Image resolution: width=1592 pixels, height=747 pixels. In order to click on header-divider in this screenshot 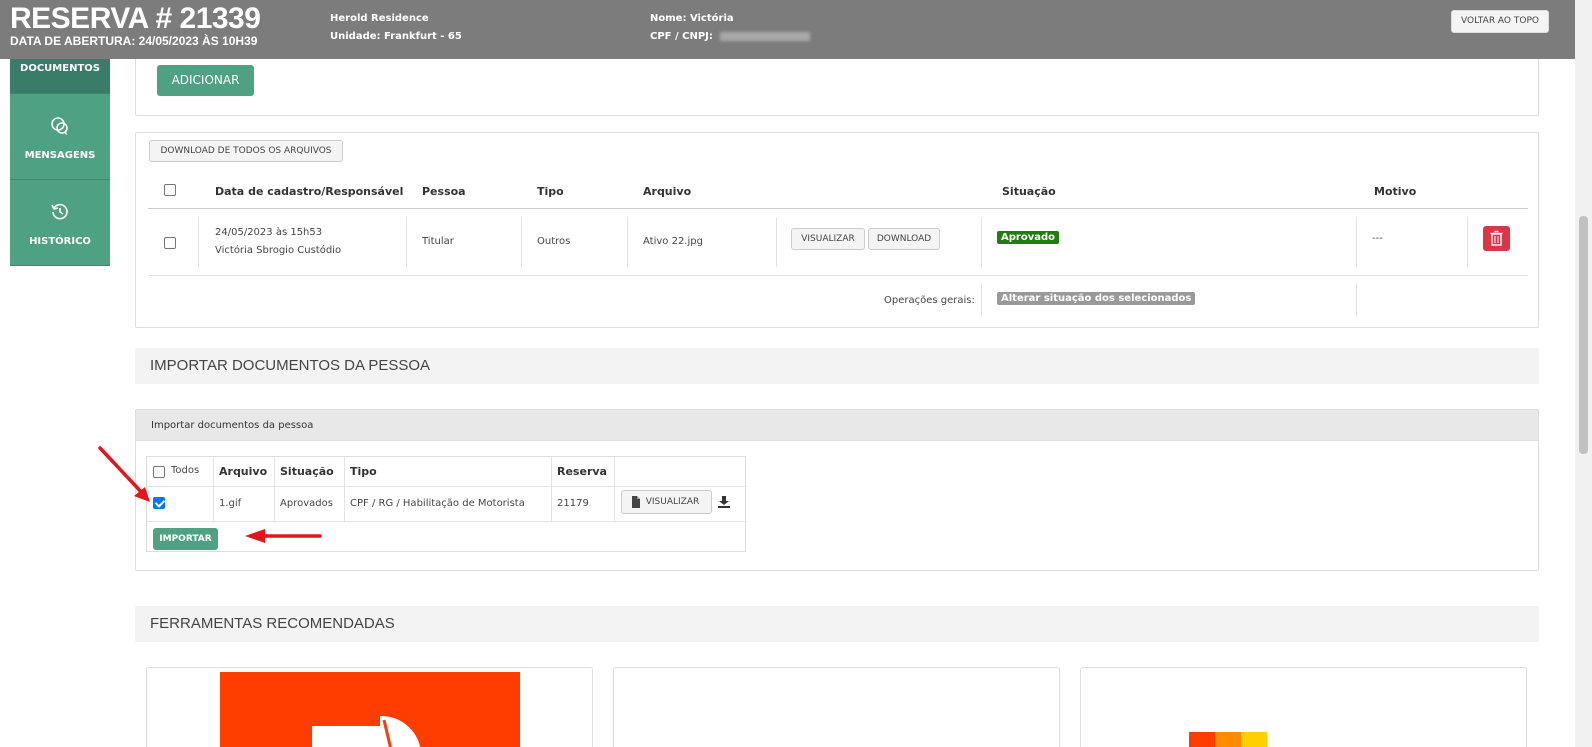, I will do `click(838, 208)`.